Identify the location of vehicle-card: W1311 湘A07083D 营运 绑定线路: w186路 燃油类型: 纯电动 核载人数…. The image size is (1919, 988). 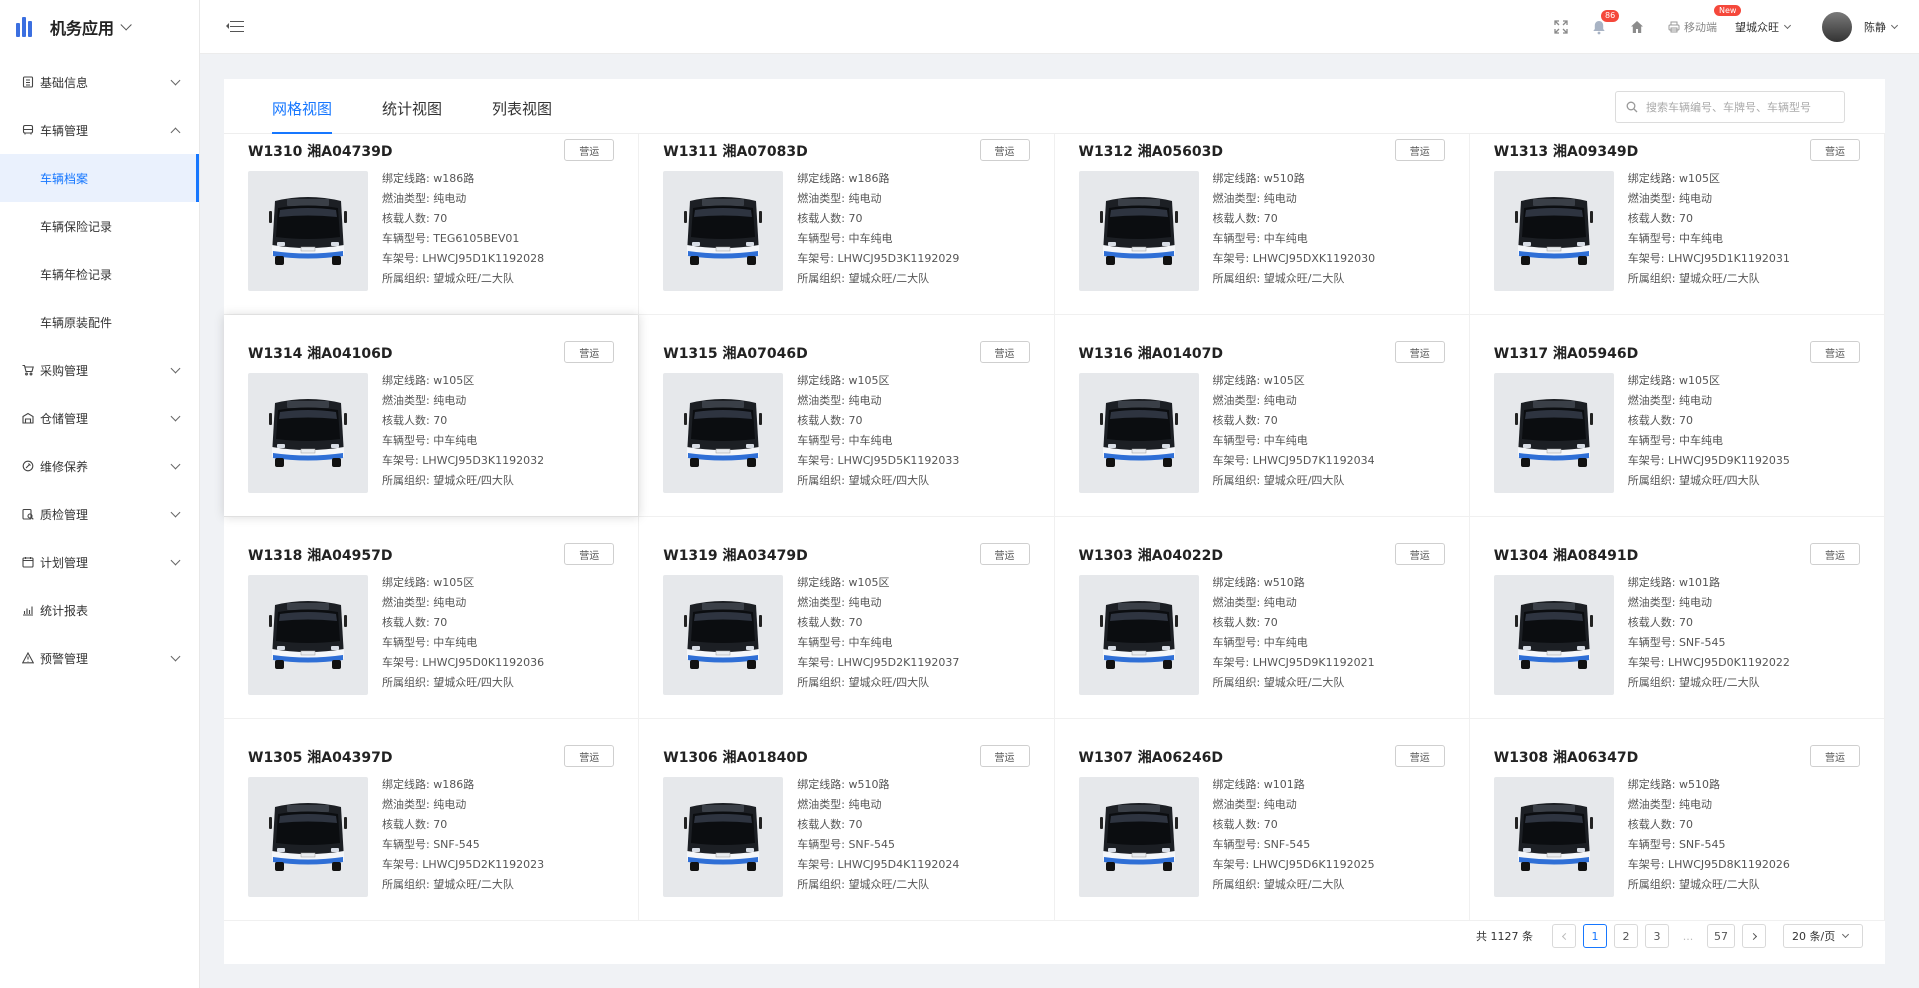
(847, 224).